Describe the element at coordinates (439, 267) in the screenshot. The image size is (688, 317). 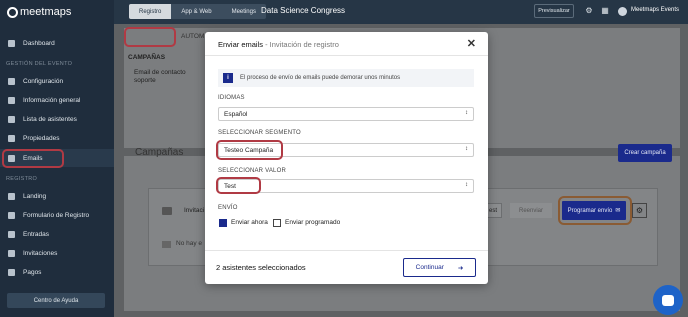
I see `continue-button: Continuar ➜` at that location.